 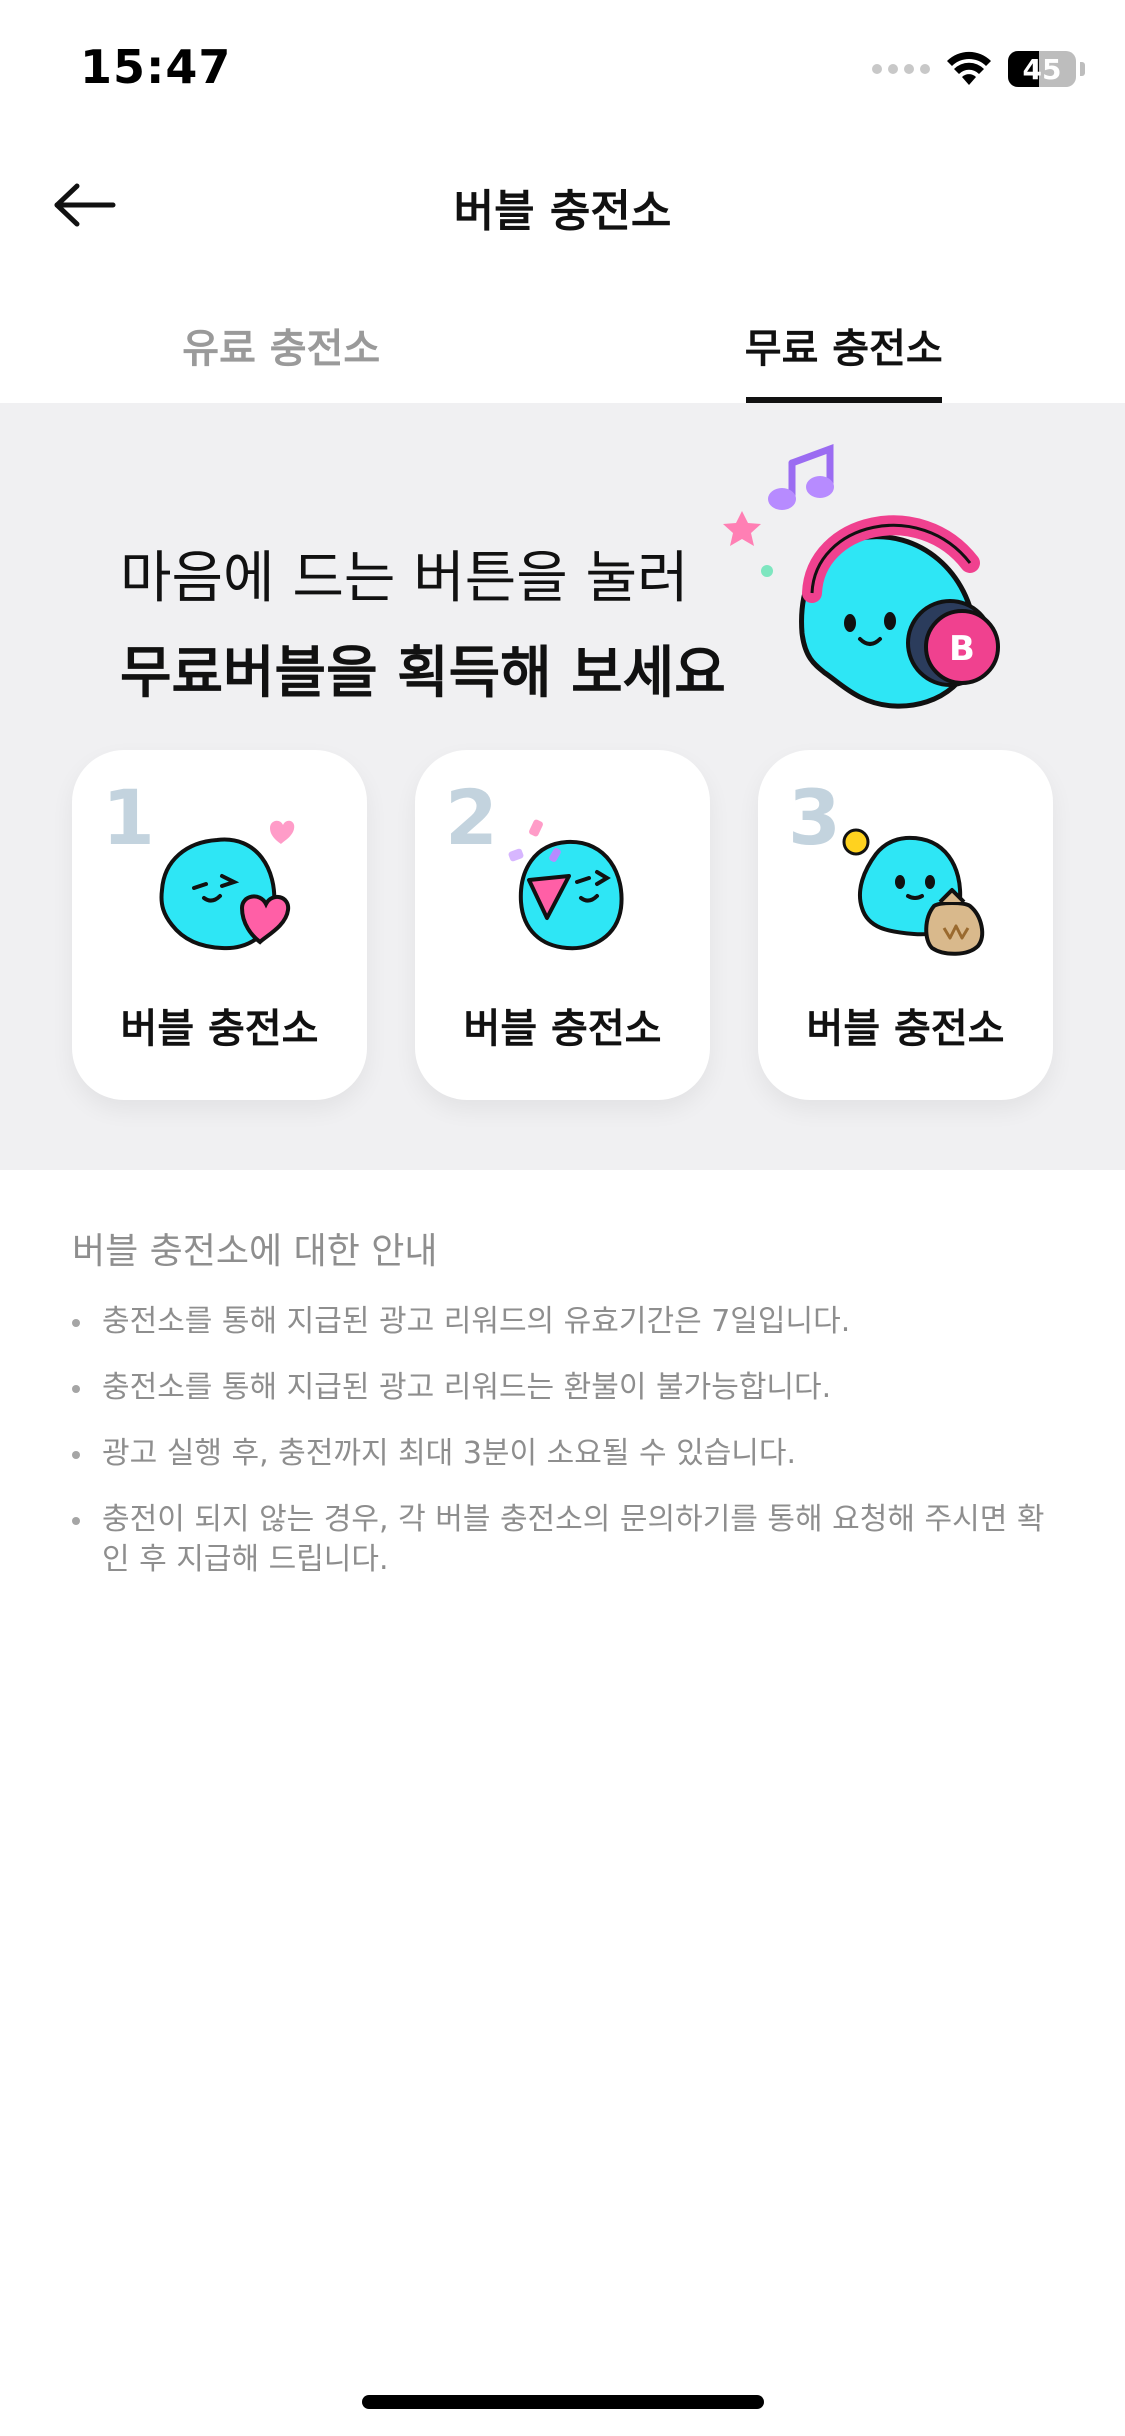 What do you see at coordinates (156, 67) in the screenshot?
I see `status-time: 15:47` at bounding box center [156, 67].